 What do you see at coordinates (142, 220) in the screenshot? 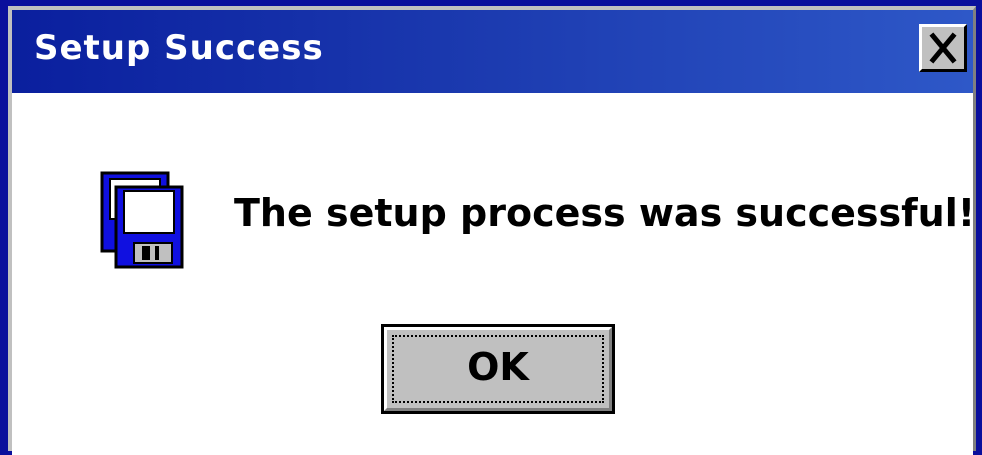
I see `floppy-disk-icon` at bounding box center [142, 220].